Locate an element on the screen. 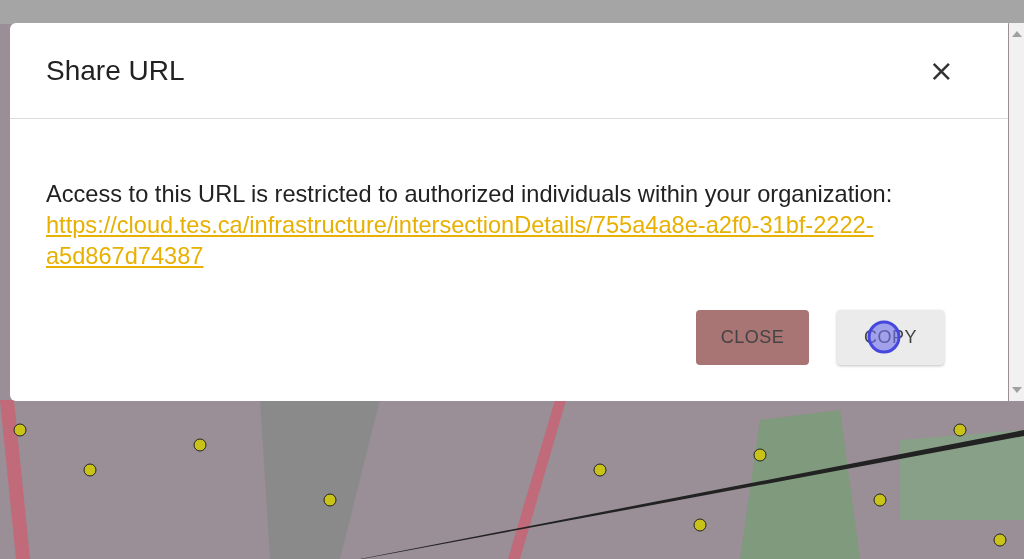 The image size is (1024, 559). message-text: Access to this URL is restricted to authorized individuals within your organization: is located at coordinates (469, 194).